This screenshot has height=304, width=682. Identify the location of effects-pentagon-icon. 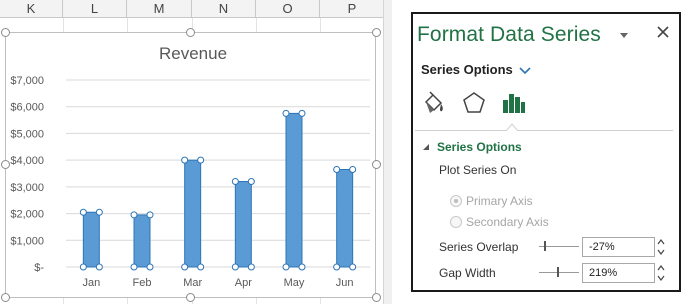
(474, 103).